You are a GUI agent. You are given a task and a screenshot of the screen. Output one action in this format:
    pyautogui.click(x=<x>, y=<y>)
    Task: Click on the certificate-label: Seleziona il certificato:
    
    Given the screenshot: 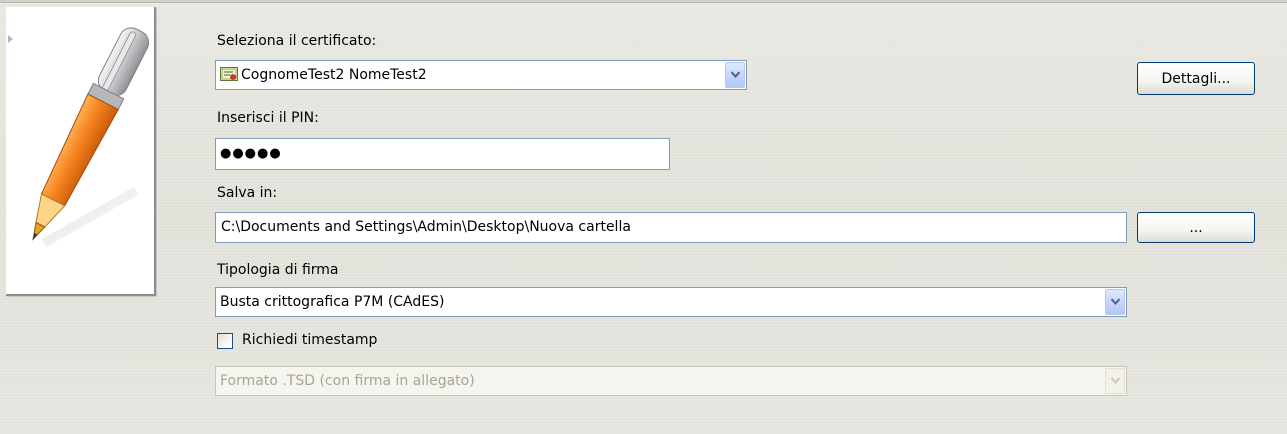 What is the action you would take?
    pyautogui.click(x=297, y=41)
    